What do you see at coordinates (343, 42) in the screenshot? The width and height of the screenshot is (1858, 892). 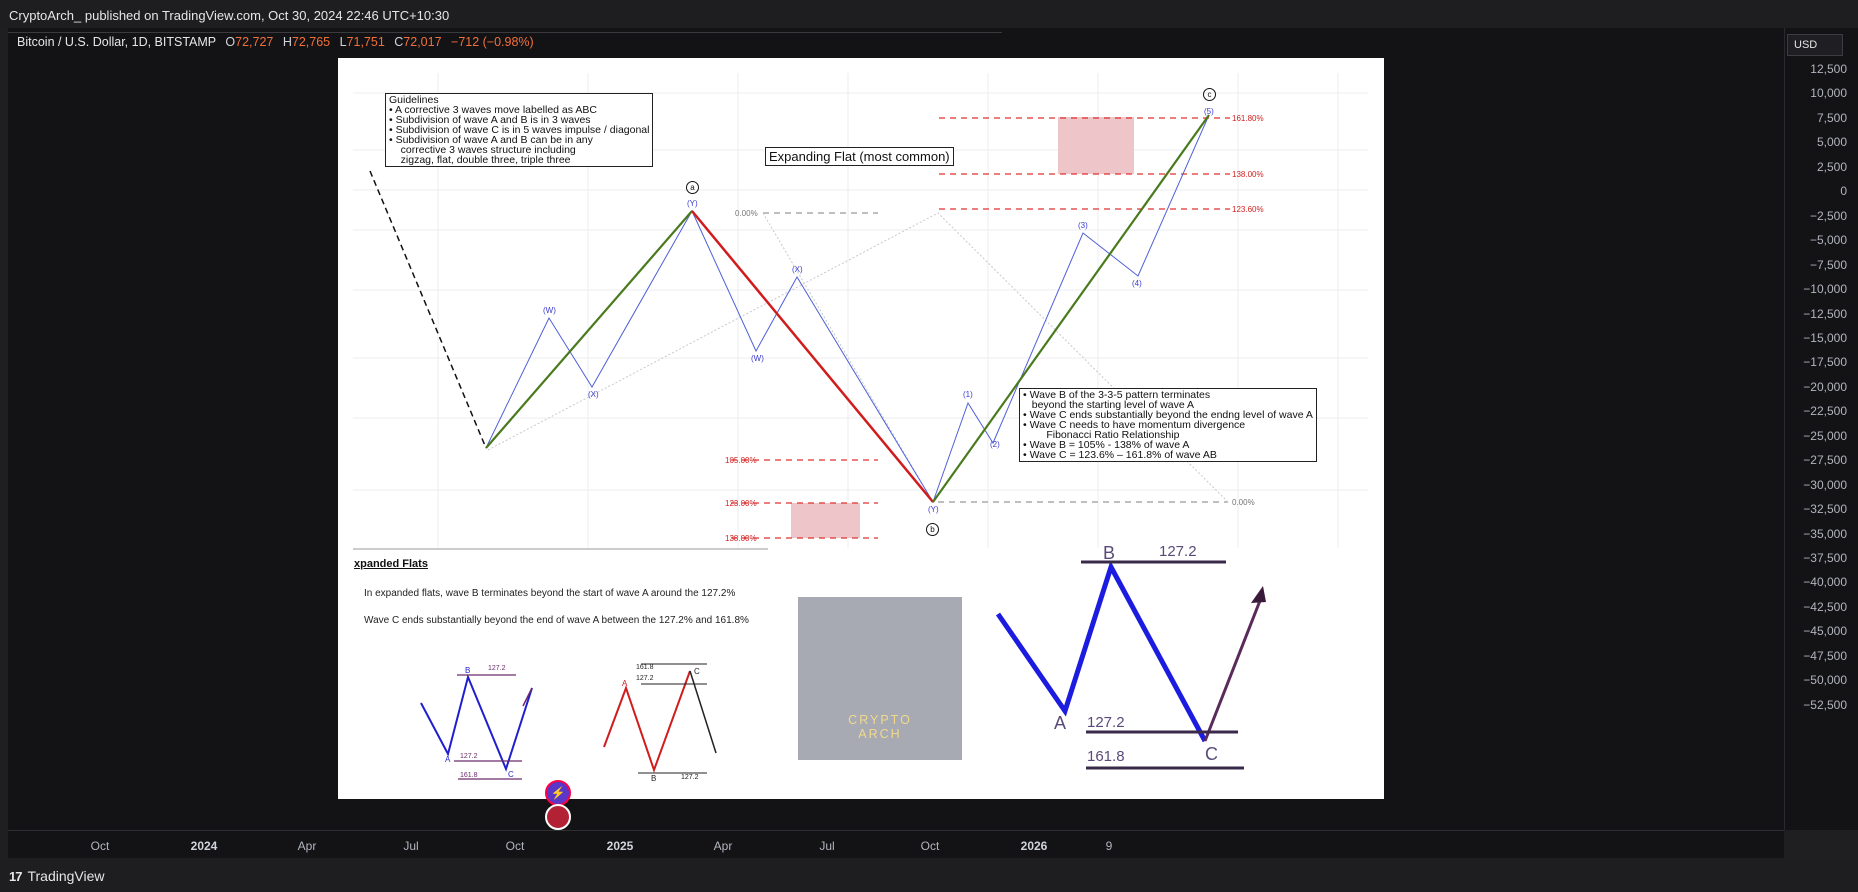 I see `low-label: L` at bounding box center [343, 42].